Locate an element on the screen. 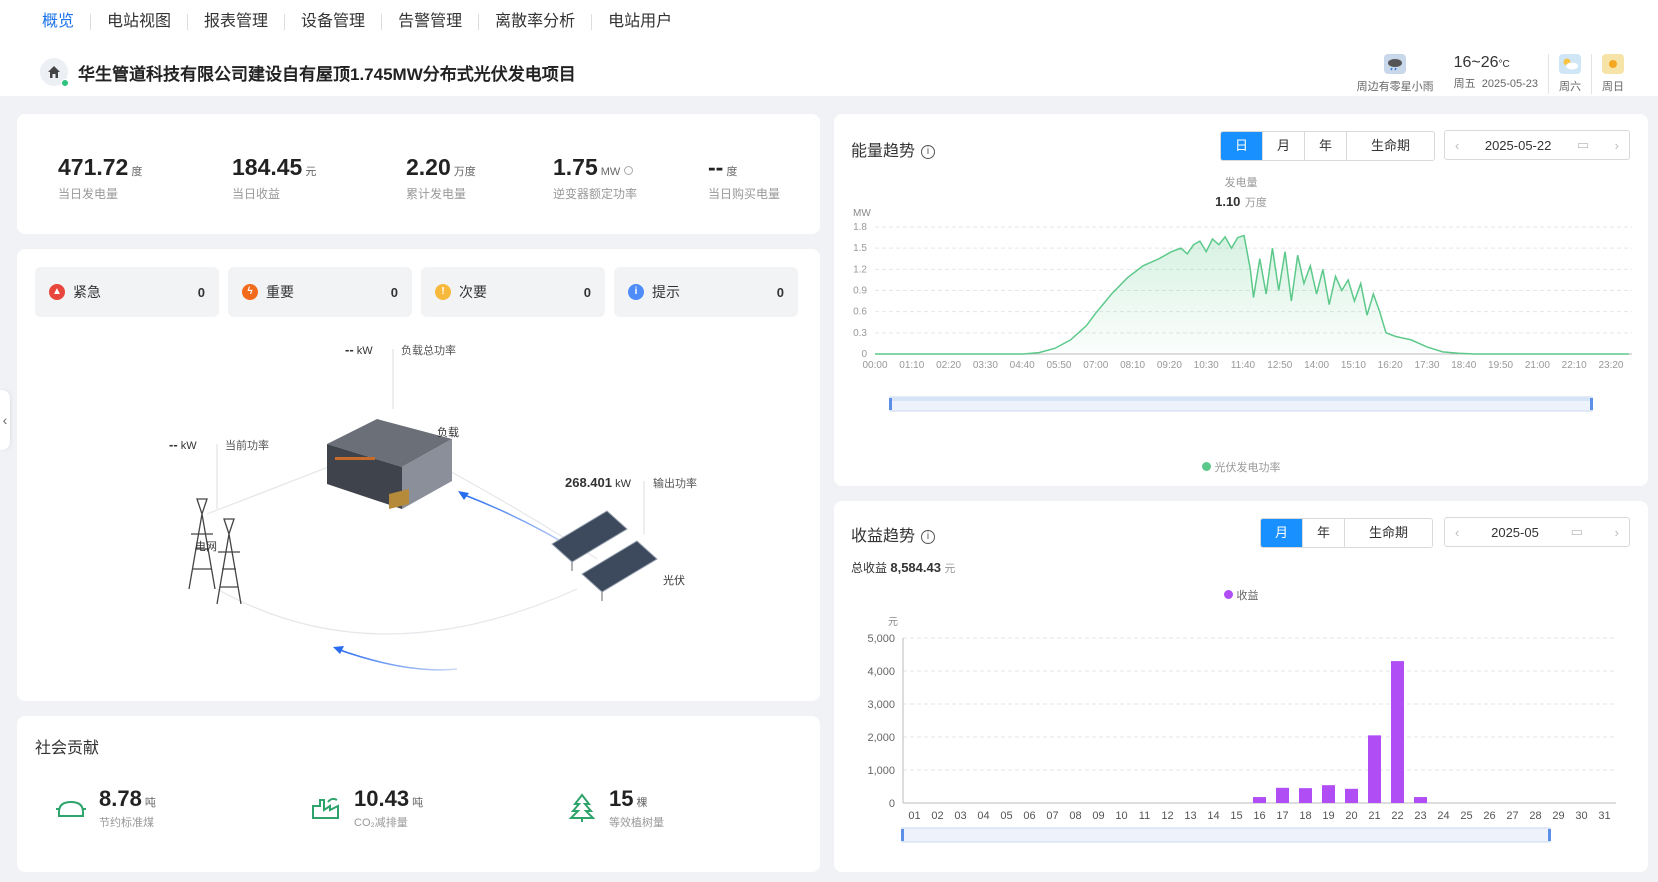 The image size is (1658, 882). pv-power-label: 输出功率 is located at coordinates (675, 484).